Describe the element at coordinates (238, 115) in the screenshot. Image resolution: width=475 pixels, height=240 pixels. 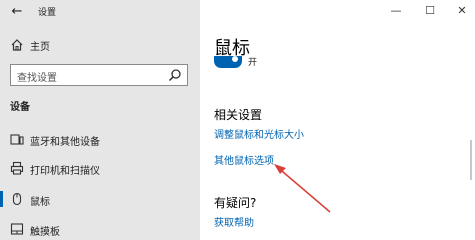
I see `related-settings-heading: 相关设置` at that location.